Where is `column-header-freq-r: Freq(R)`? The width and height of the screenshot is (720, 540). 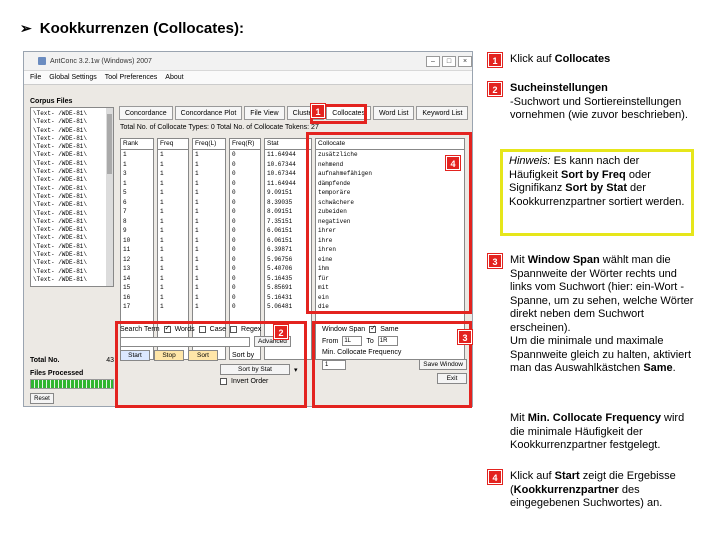 column-header-freq-r: Freq(R) is located at coordinates (245, 144).